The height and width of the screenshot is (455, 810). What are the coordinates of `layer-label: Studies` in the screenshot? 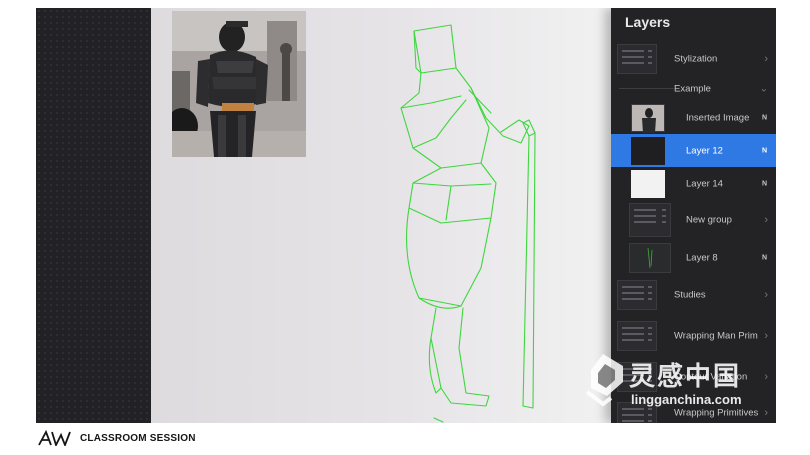 It's located at (690, 294).